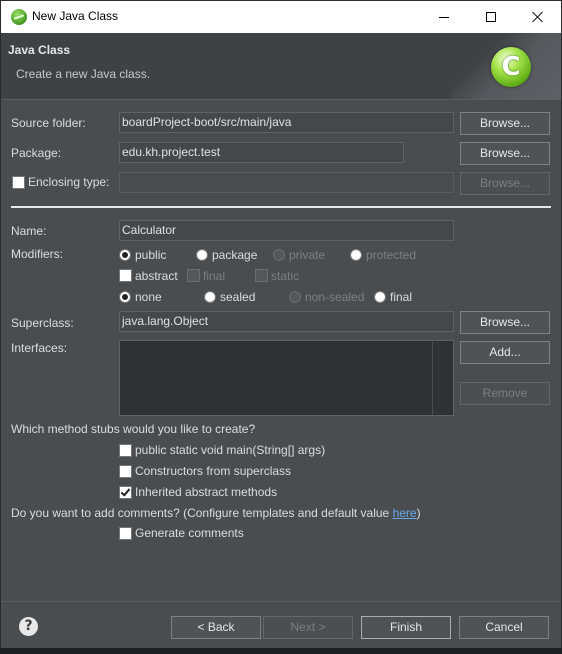  What do you see at coordinates (83, 74) in the screenshot?
I see `wizard-description: Create a new Java class.` at bounding box center [83, 74].